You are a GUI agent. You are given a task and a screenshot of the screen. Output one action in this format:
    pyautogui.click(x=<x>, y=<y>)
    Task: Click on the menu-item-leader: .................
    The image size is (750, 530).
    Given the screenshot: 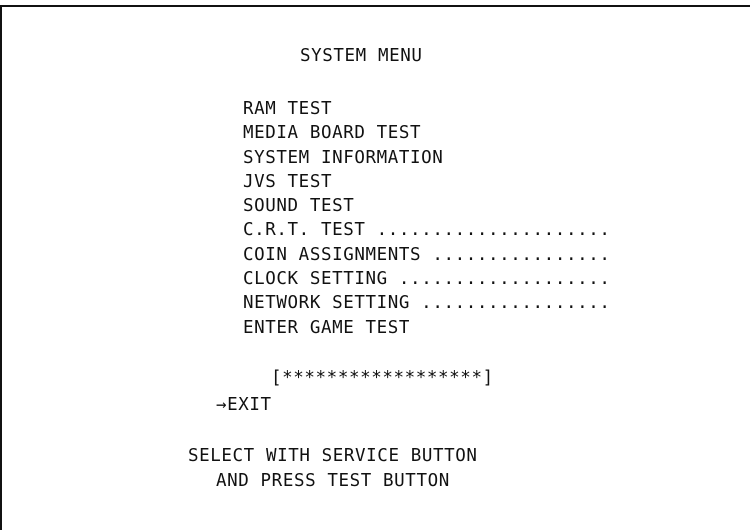 What is the action you would take?
    pyautogui.click(x=510, y=303)
    